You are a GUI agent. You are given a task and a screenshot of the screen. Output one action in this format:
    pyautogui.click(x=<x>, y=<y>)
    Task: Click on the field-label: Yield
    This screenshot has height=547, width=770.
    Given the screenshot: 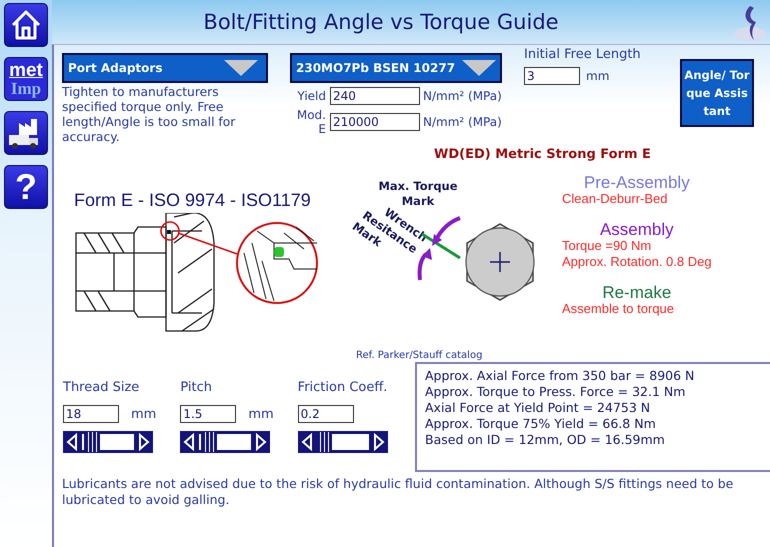 What is the action you would take?
    pyautogui.click(x=311, y=96)
    